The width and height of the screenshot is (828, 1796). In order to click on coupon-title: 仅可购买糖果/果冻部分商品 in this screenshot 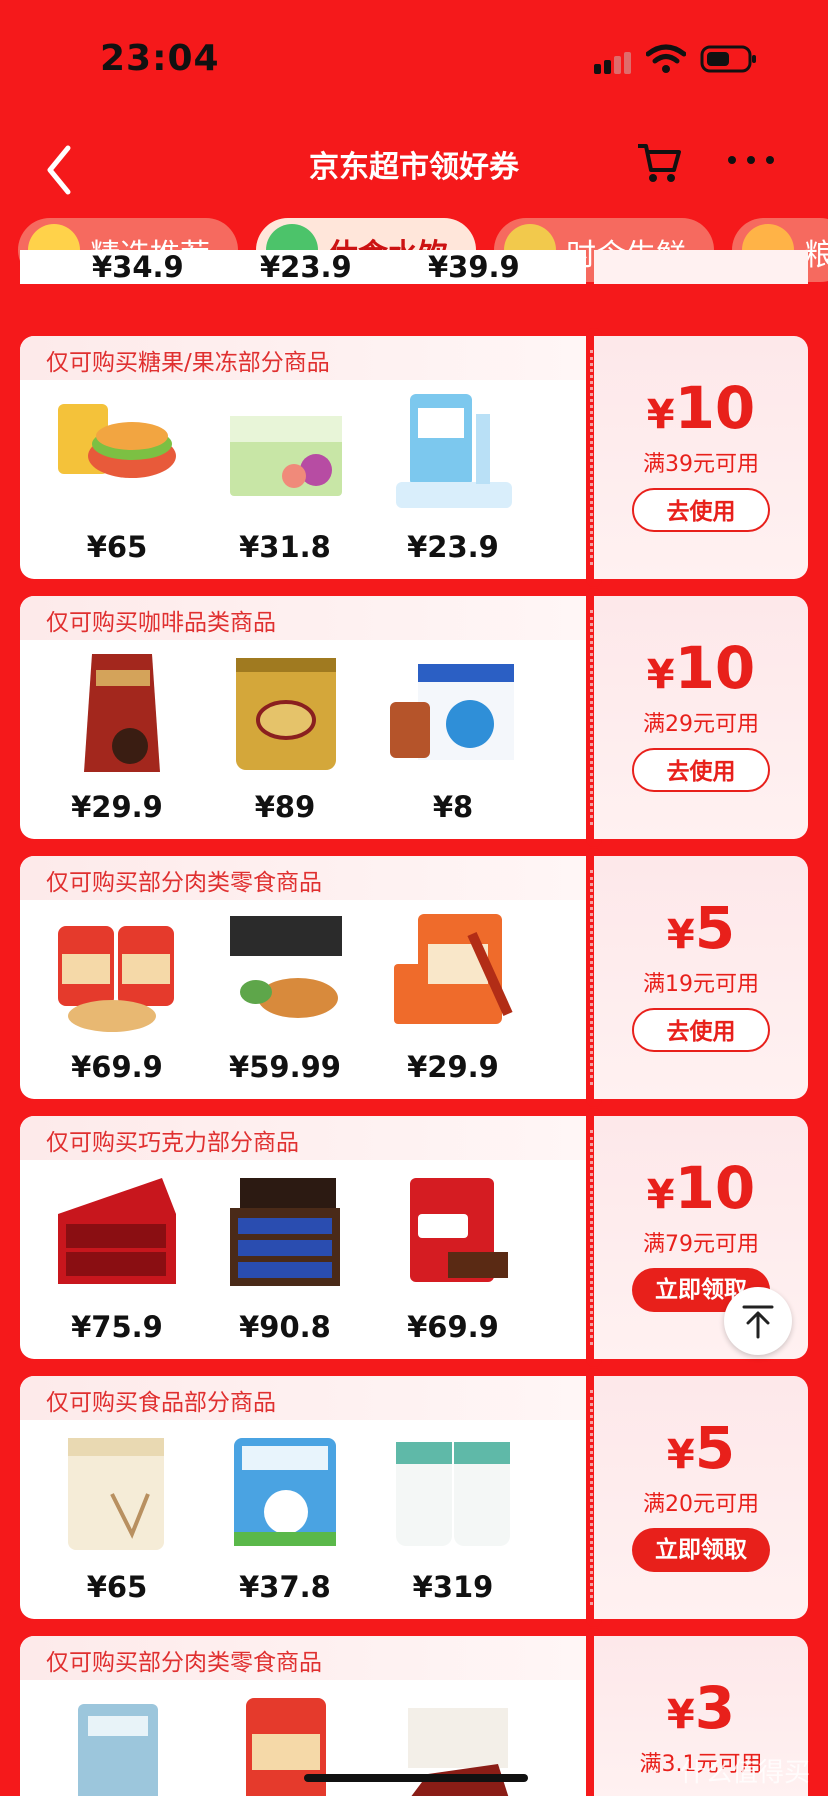, I will do `click(188, 363)`.